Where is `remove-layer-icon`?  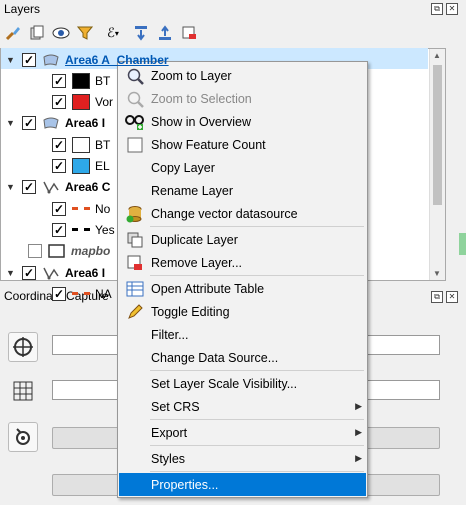 remove-layer-icon is located at coordinates (189, 33).